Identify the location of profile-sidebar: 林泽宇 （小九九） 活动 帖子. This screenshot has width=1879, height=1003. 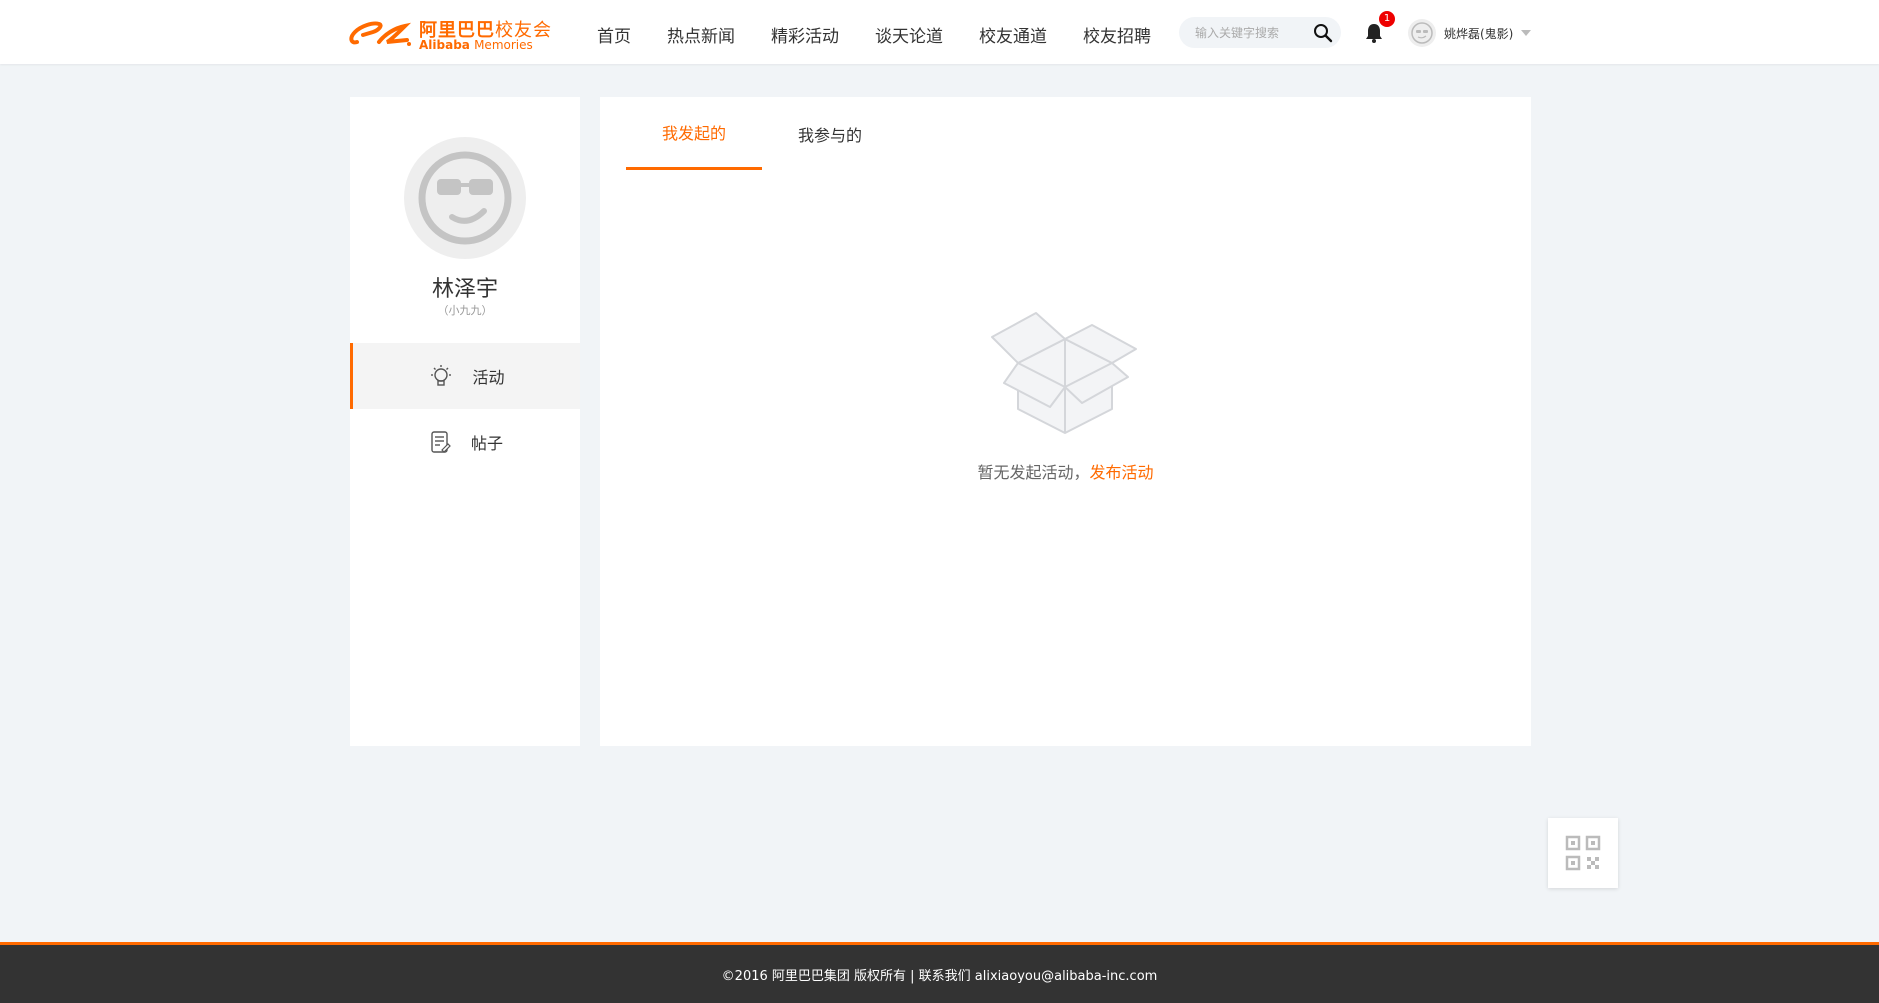
(465, 421).